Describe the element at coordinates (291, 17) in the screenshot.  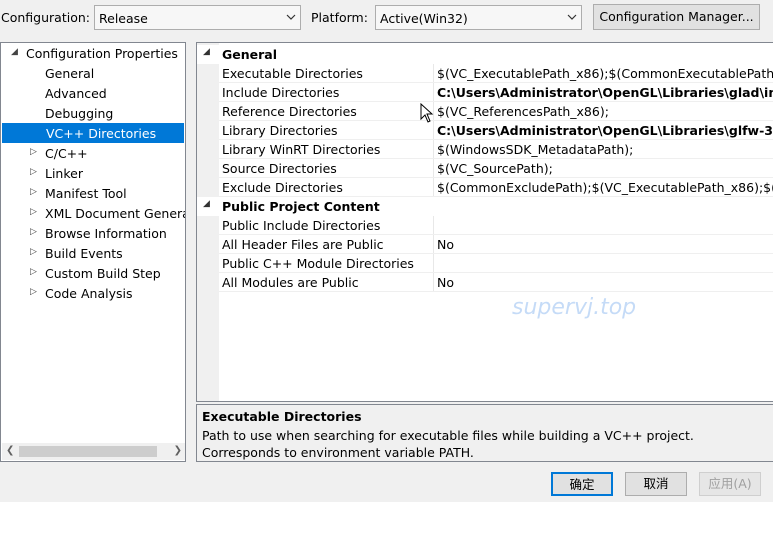
I see `chevron-down-icon` at that location.